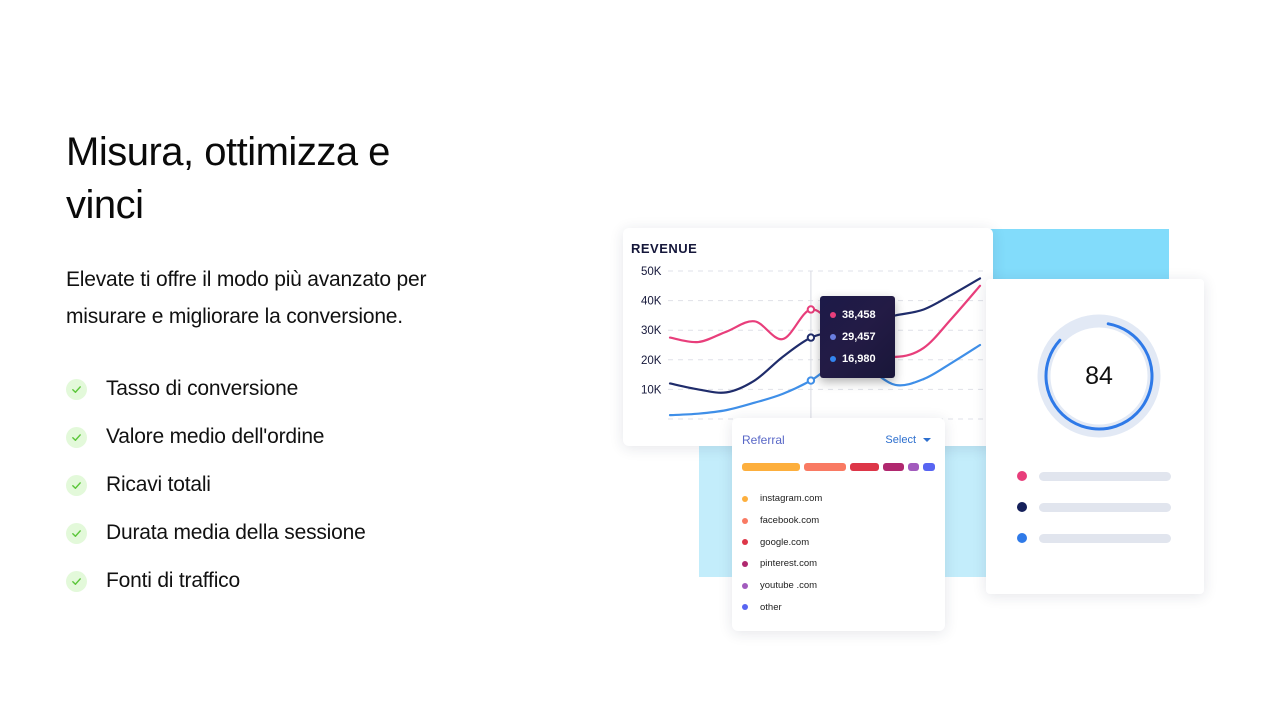 This screenshot has height=720, width=1280. I want to click on caret-down-icon, so click(927, 440).